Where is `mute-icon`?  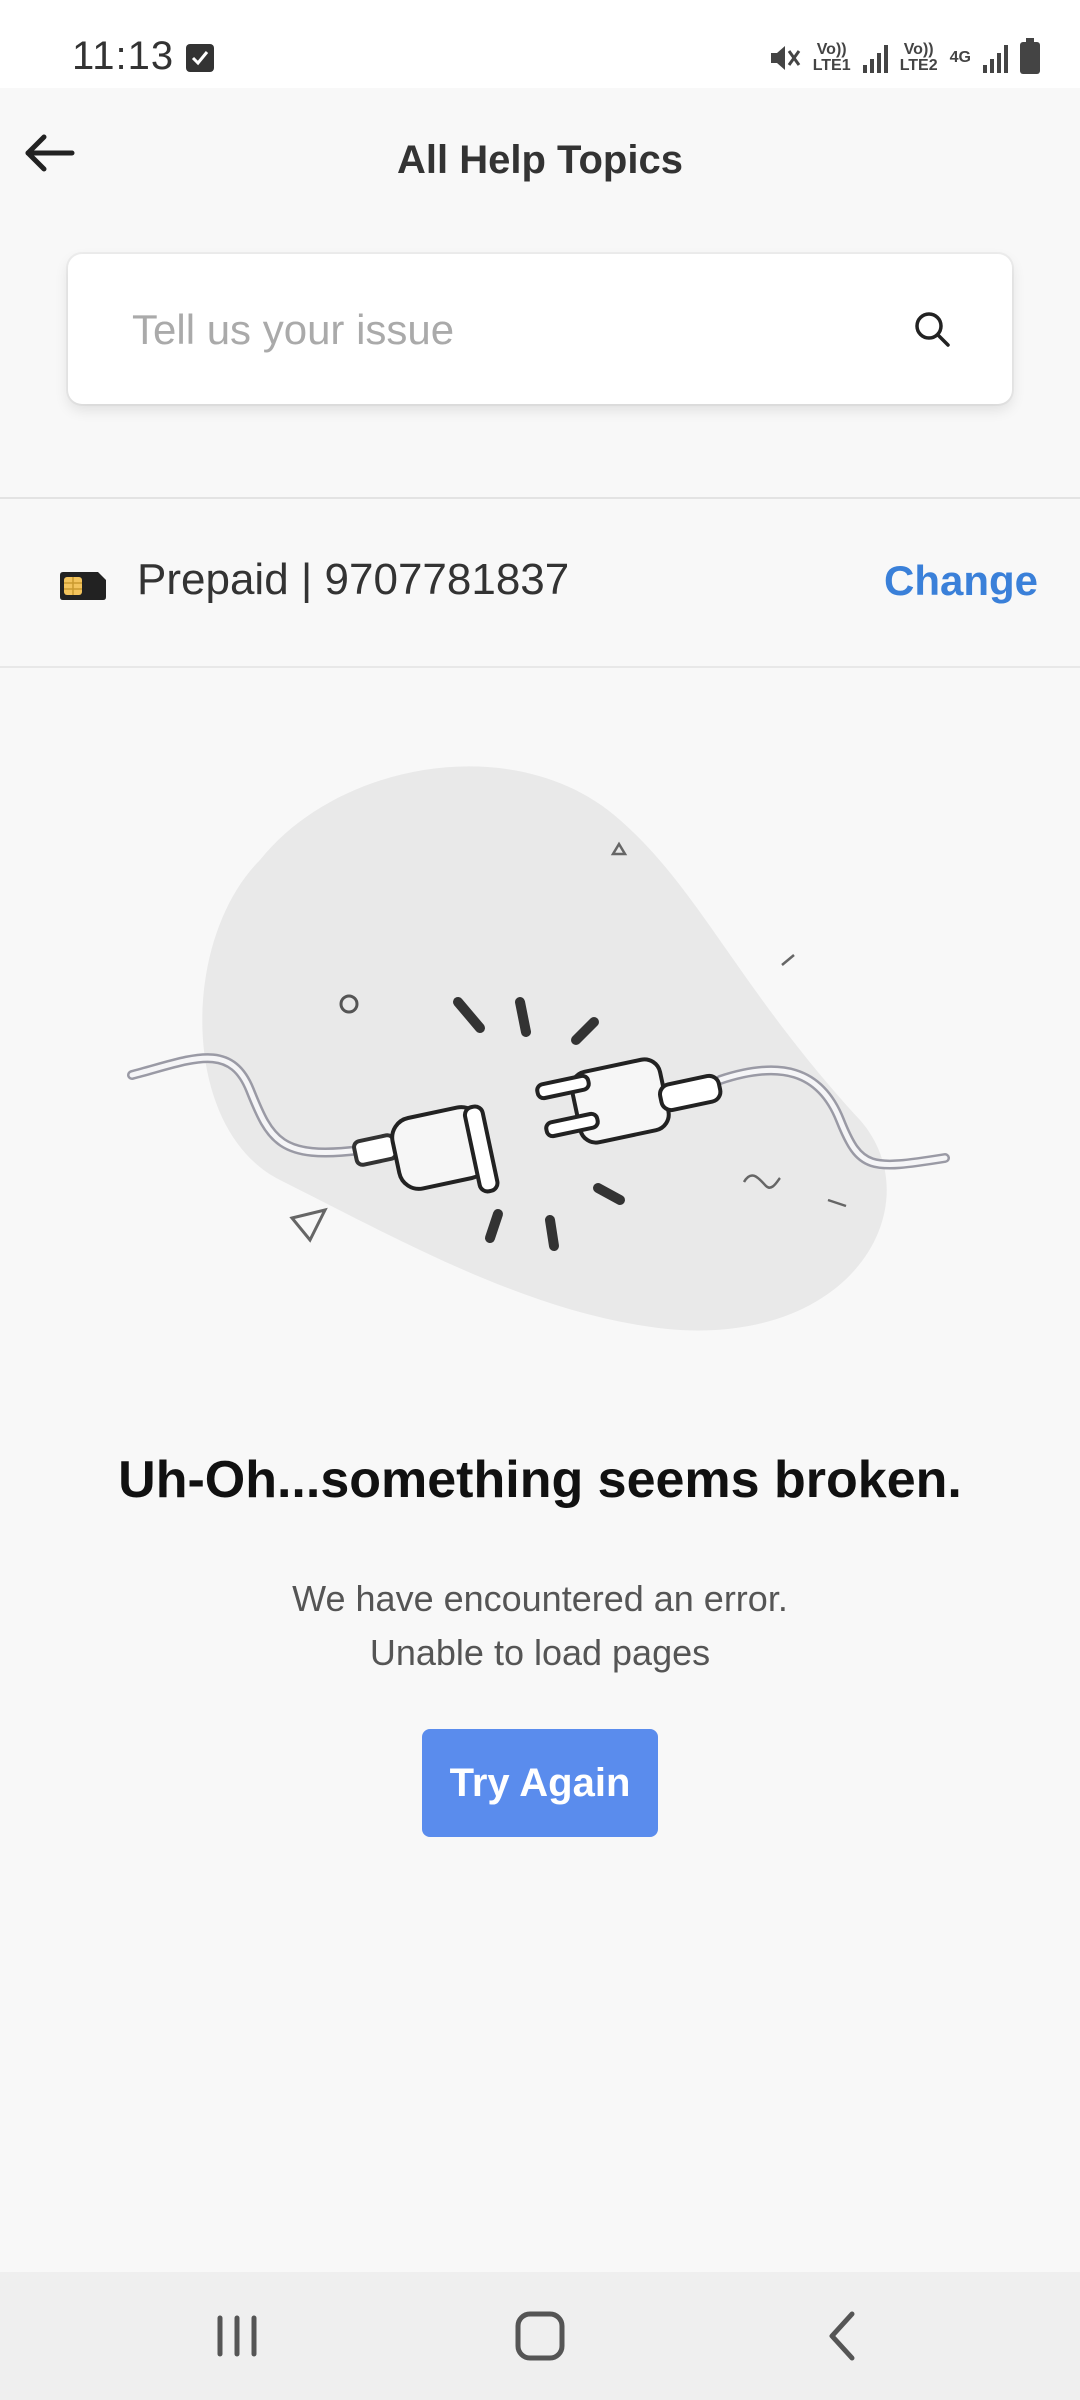
mute-icon is located at coordinates (785, 58).